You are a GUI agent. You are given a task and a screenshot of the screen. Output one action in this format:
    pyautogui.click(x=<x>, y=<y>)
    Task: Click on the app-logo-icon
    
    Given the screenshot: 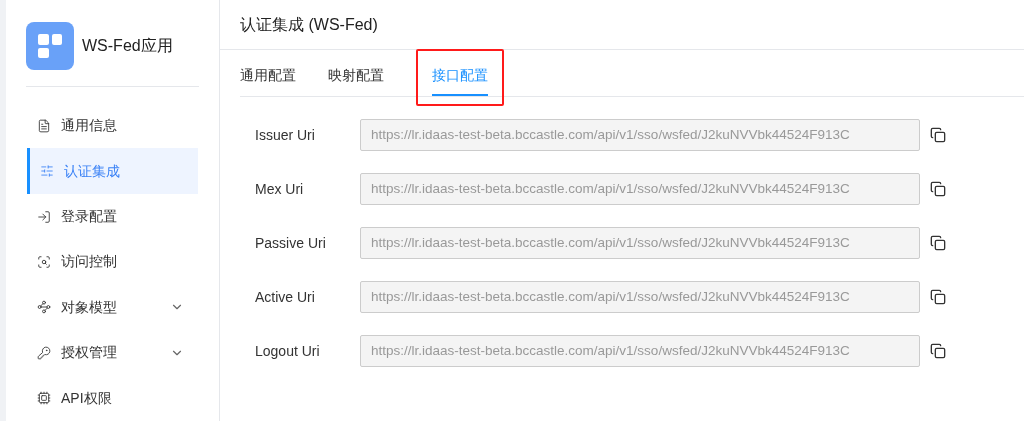 What is the action you would take?
    pyautogui.click(x=50, y=46)
    